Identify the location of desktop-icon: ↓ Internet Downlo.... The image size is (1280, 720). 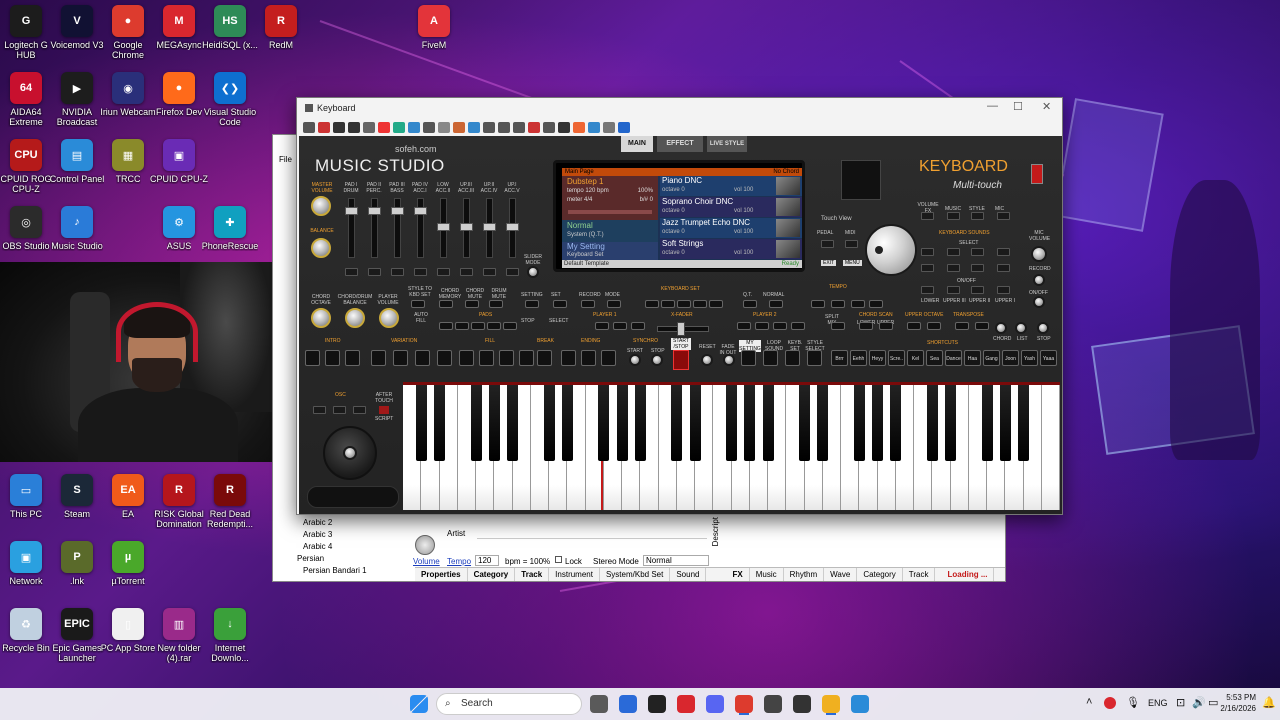
(230, 635).